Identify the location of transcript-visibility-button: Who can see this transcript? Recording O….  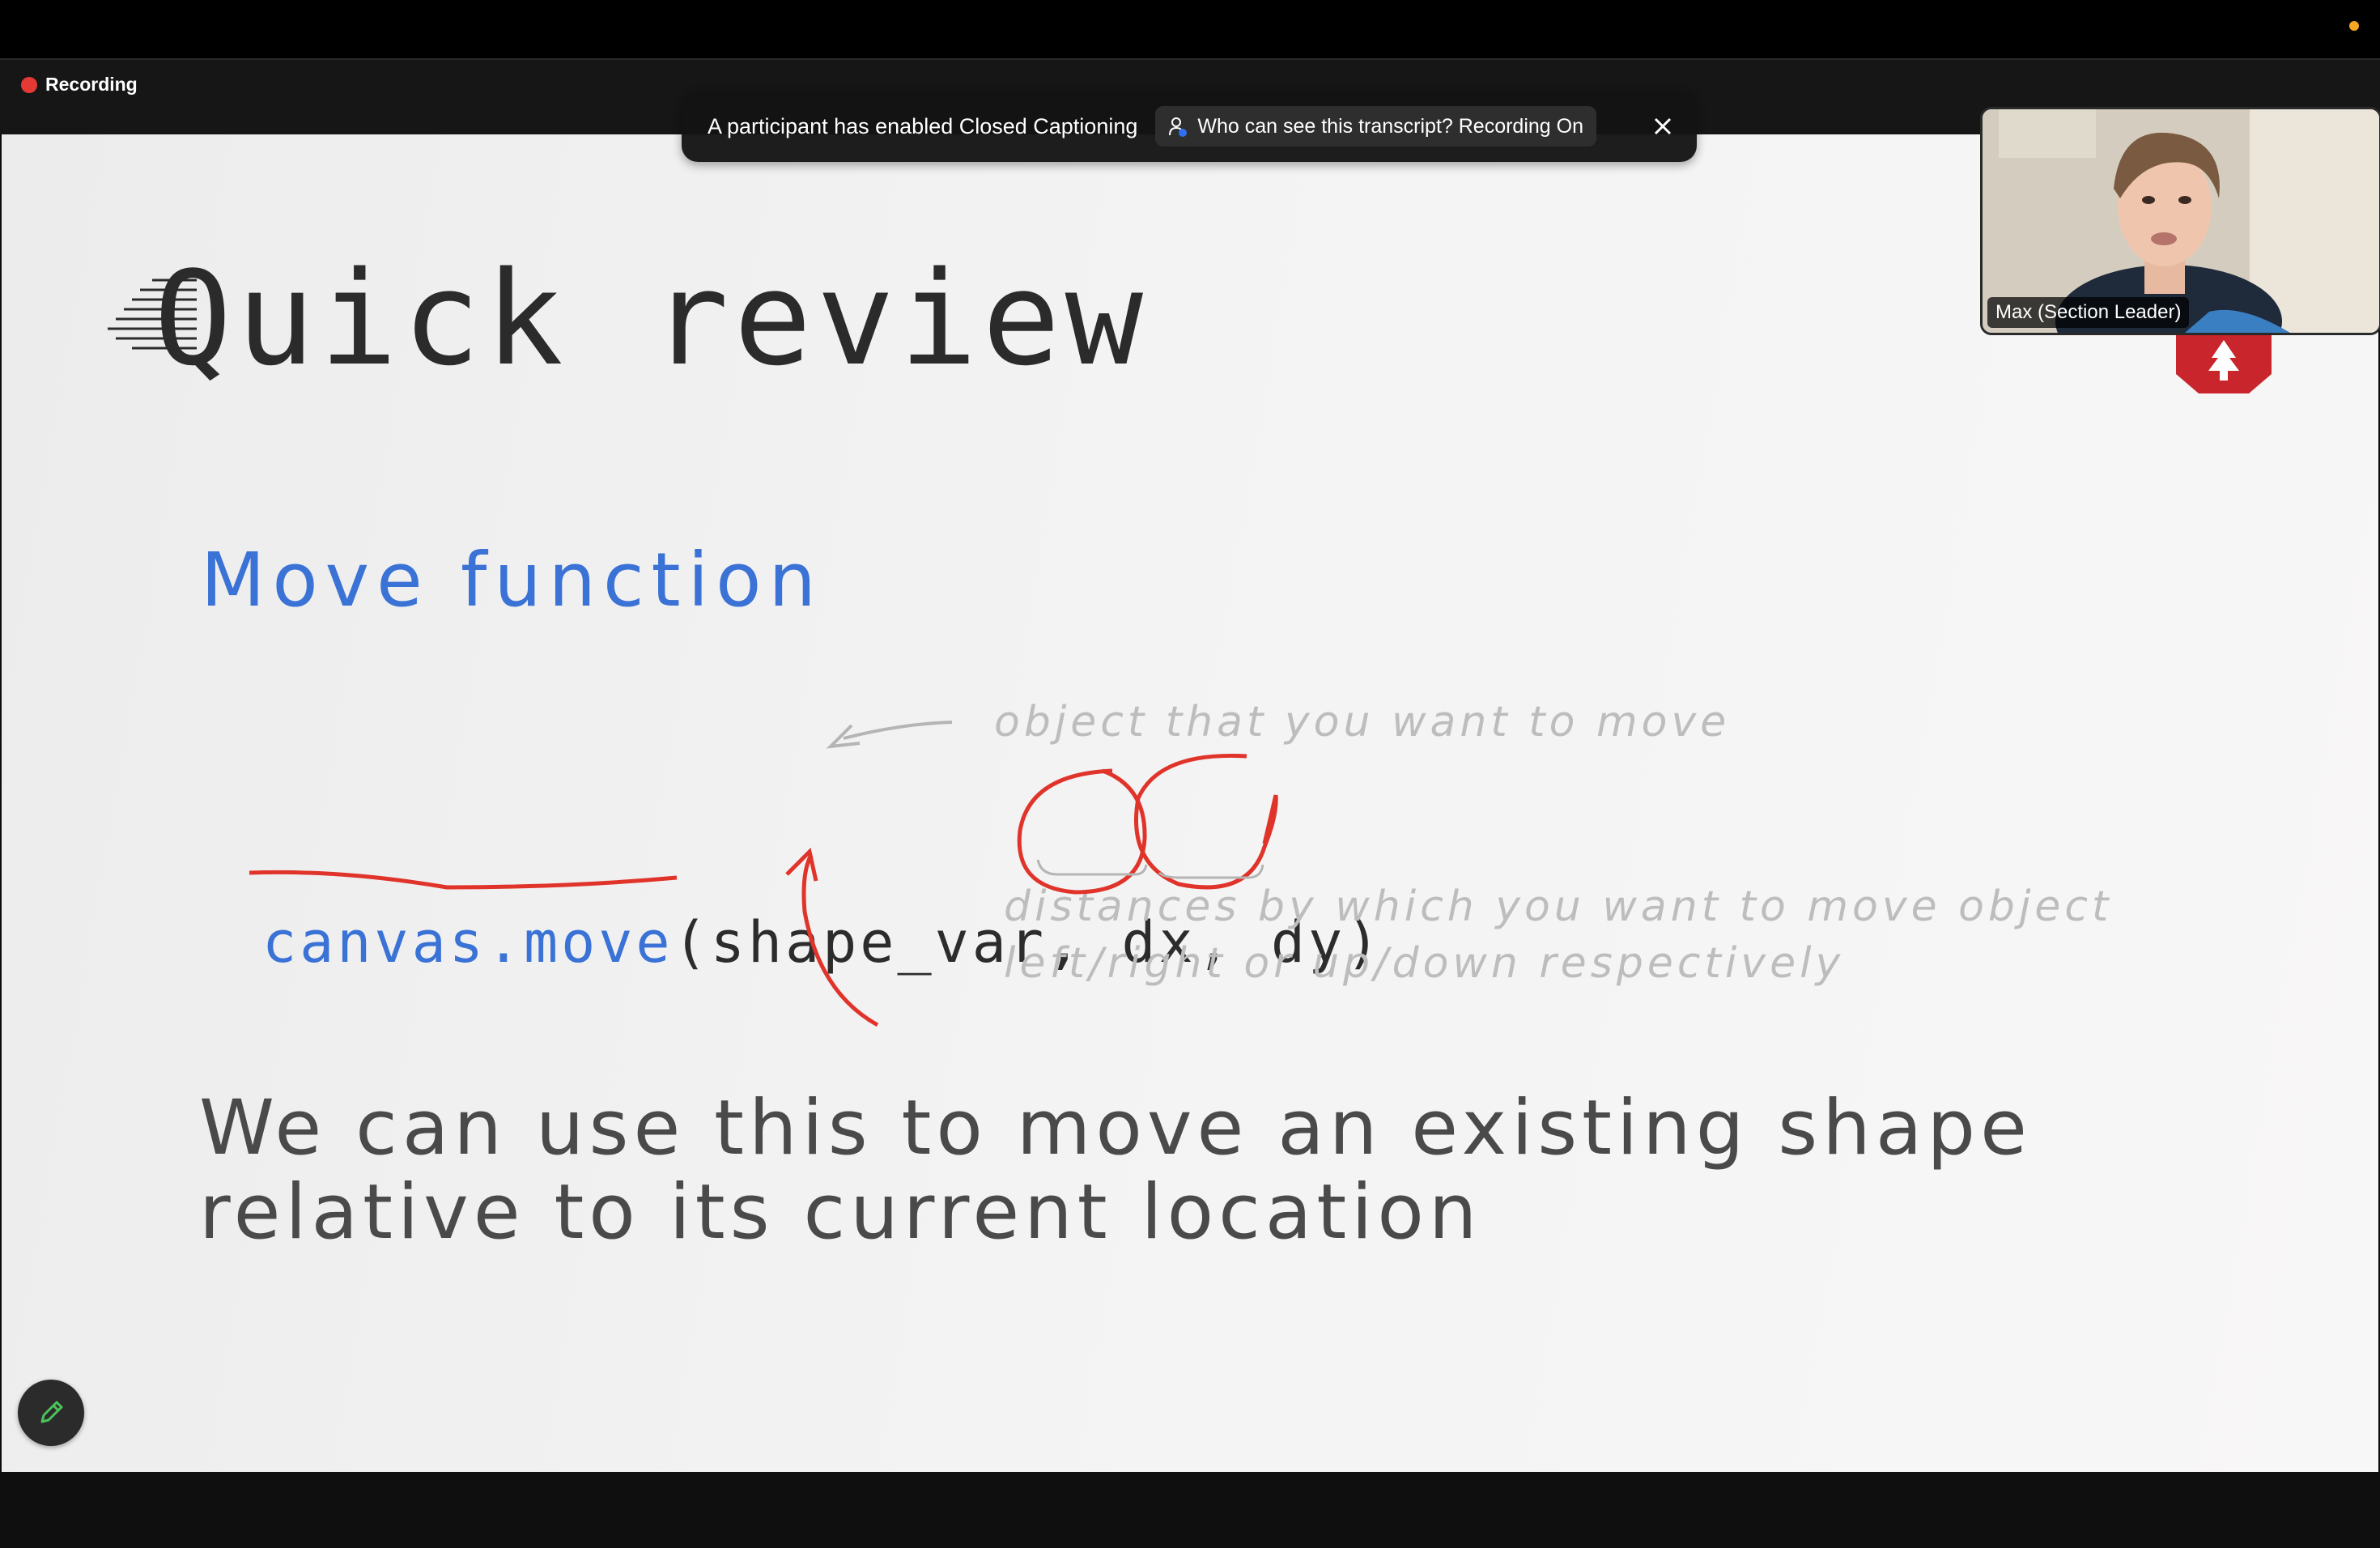
(1375, 126).